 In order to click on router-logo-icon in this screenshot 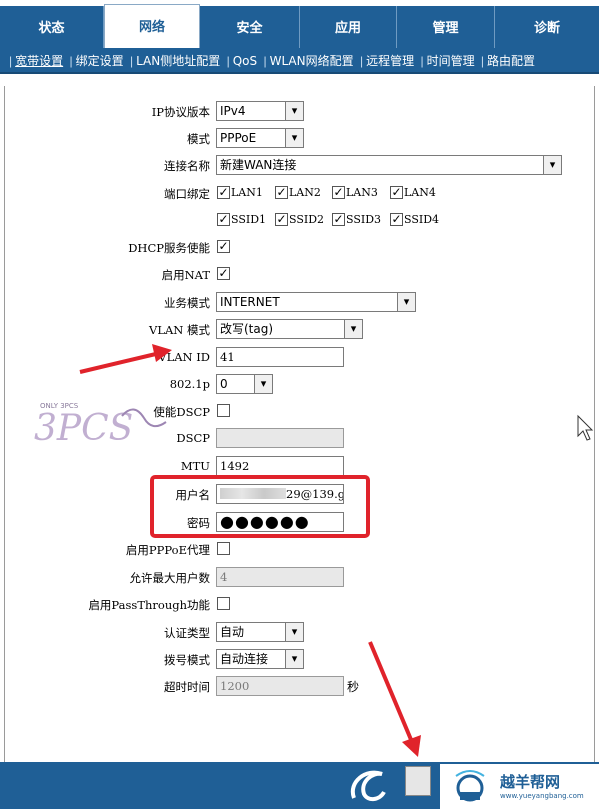, I will do `click(470, 786)`.